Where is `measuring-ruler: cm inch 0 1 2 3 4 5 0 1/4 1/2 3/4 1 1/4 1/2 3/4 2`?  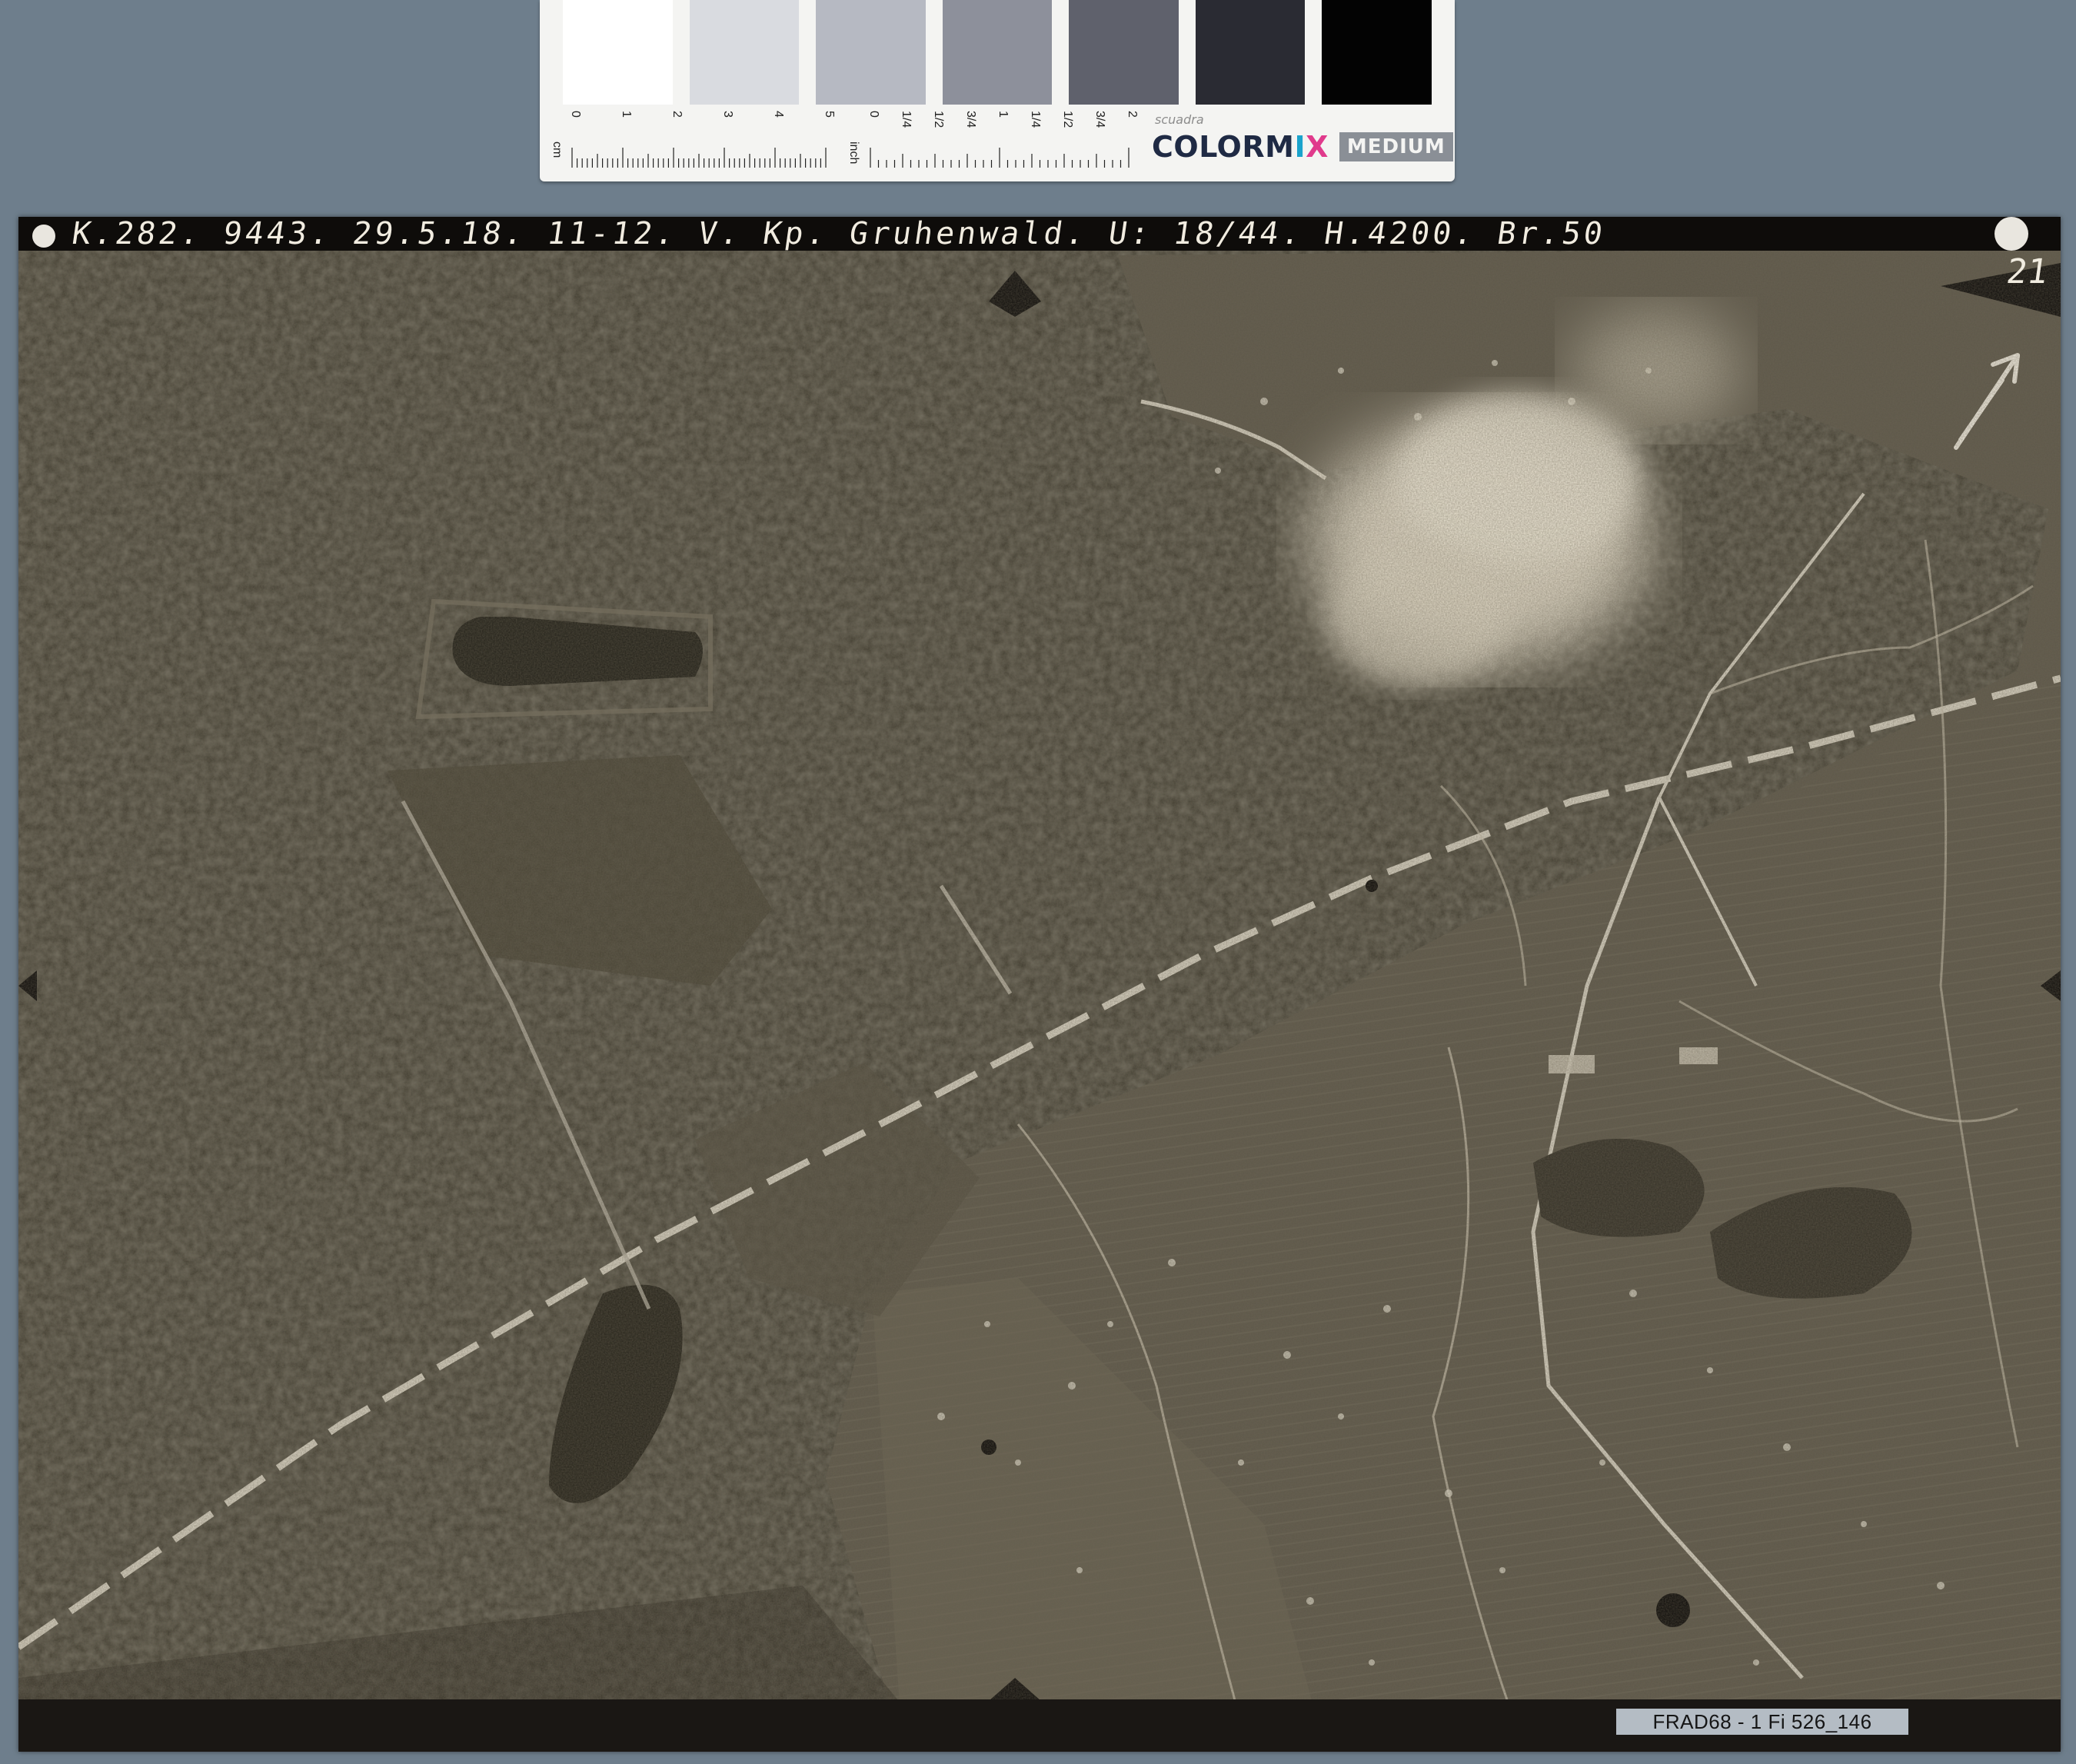 measuring-ruler: cm inch 0 1 2 3 4 5 0 1/4 1/2 3/4 1 1/4 1/2 3/4 2 is located at coordinates (845, 139).